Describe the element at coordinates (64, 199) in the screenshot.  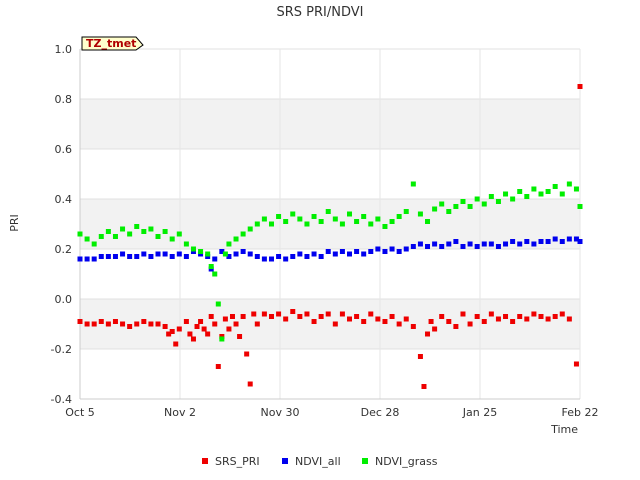
I see `y-tick-label: 0.4` at that location.